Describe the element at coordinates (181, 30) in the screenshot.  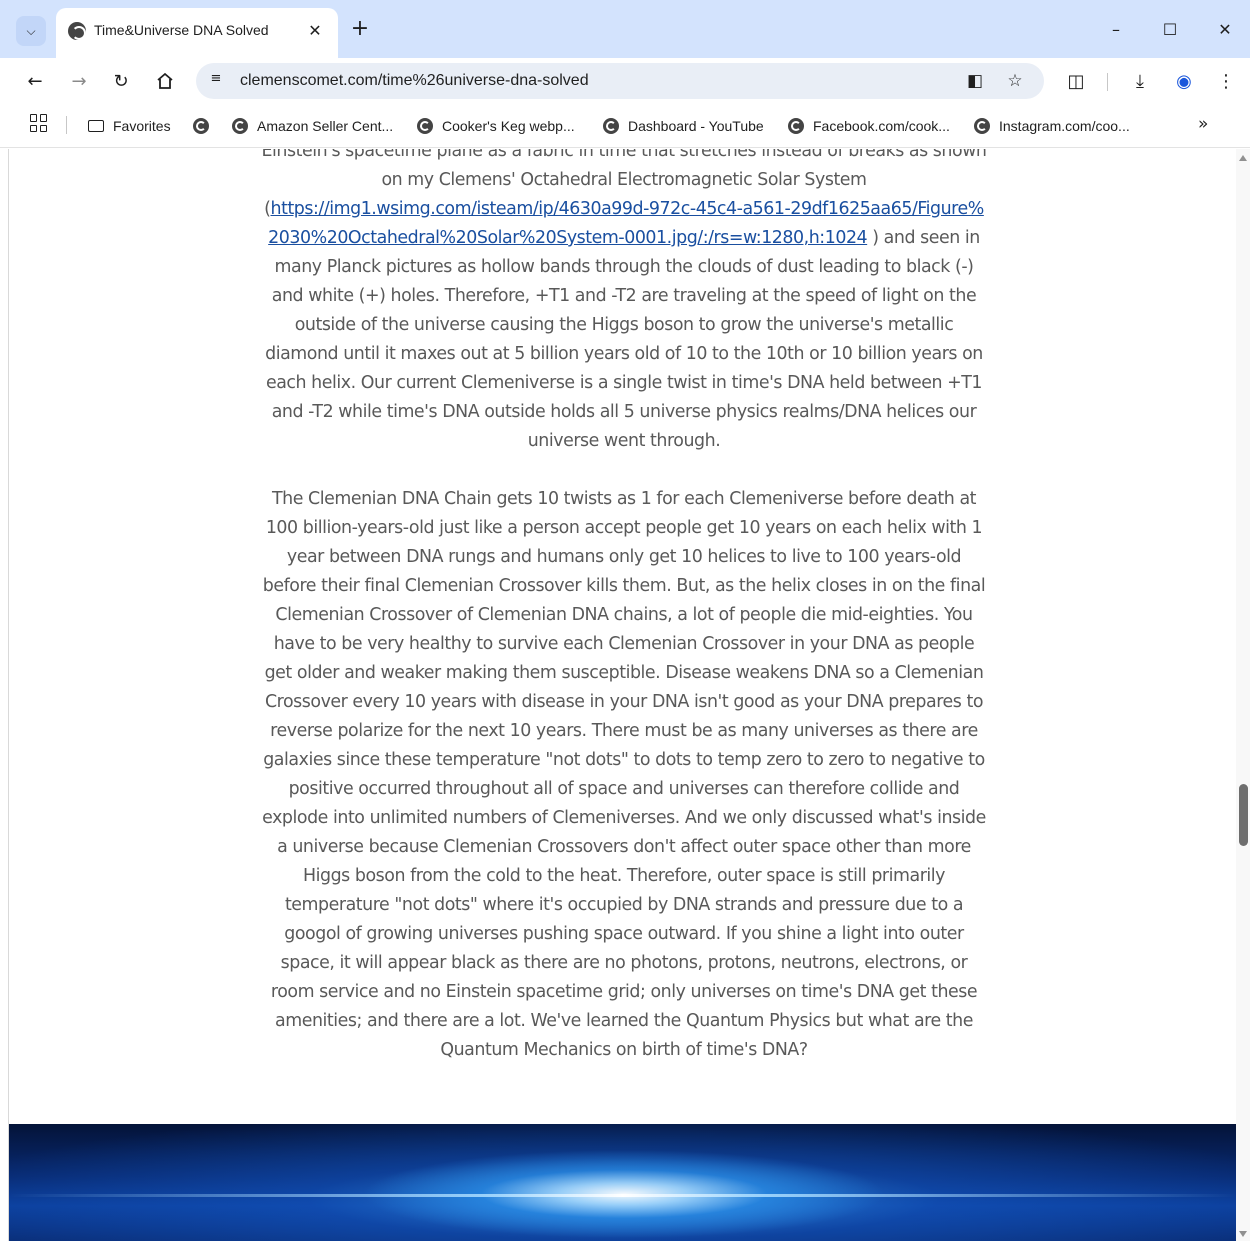
I see `tab-title: Time&Universe DNA Solved` at that location.